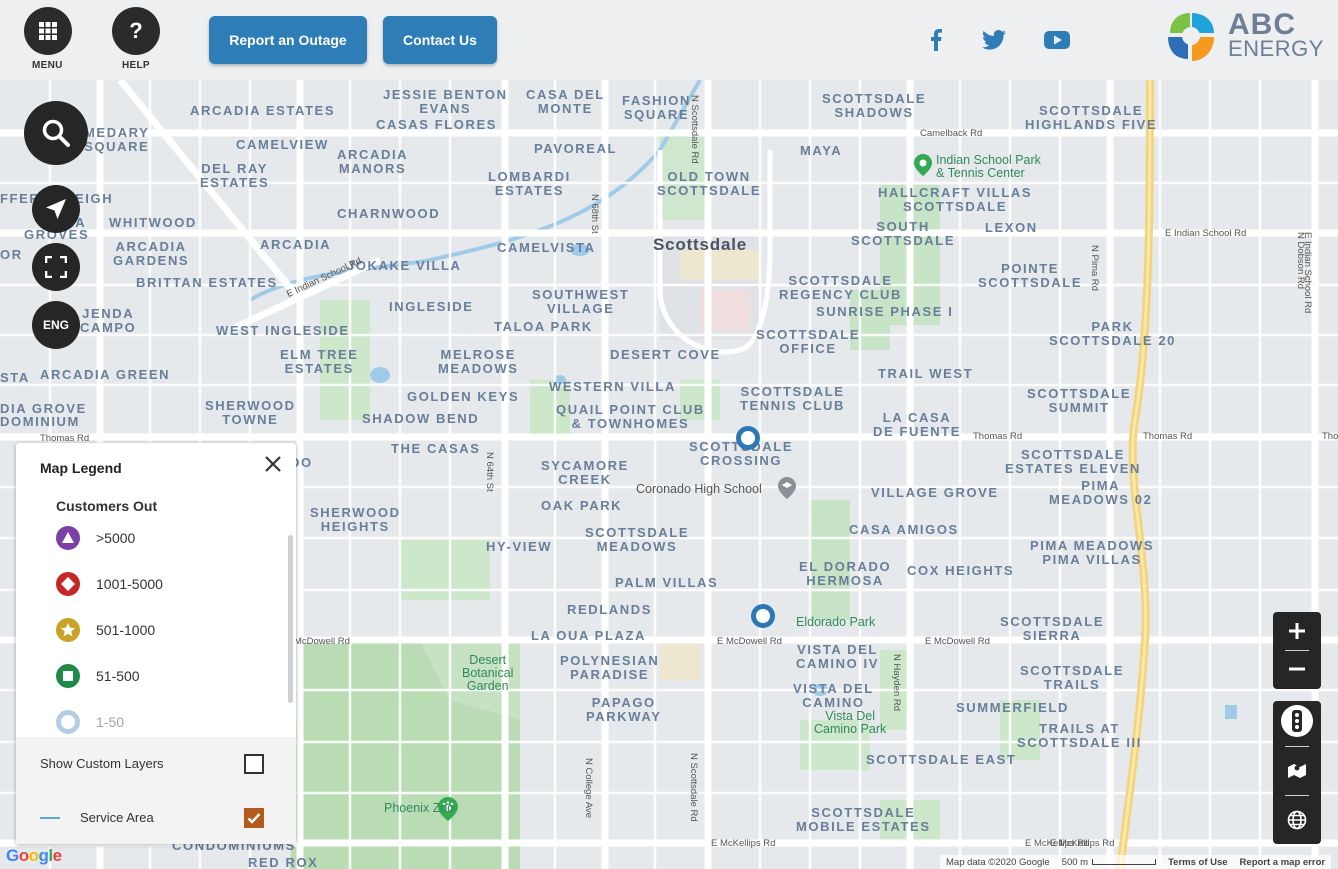 This screenshot has height=869, width=1338. Describe the element at coordinates (1297, 631) in the screenshot. I see `zoom-in-button` at that location.